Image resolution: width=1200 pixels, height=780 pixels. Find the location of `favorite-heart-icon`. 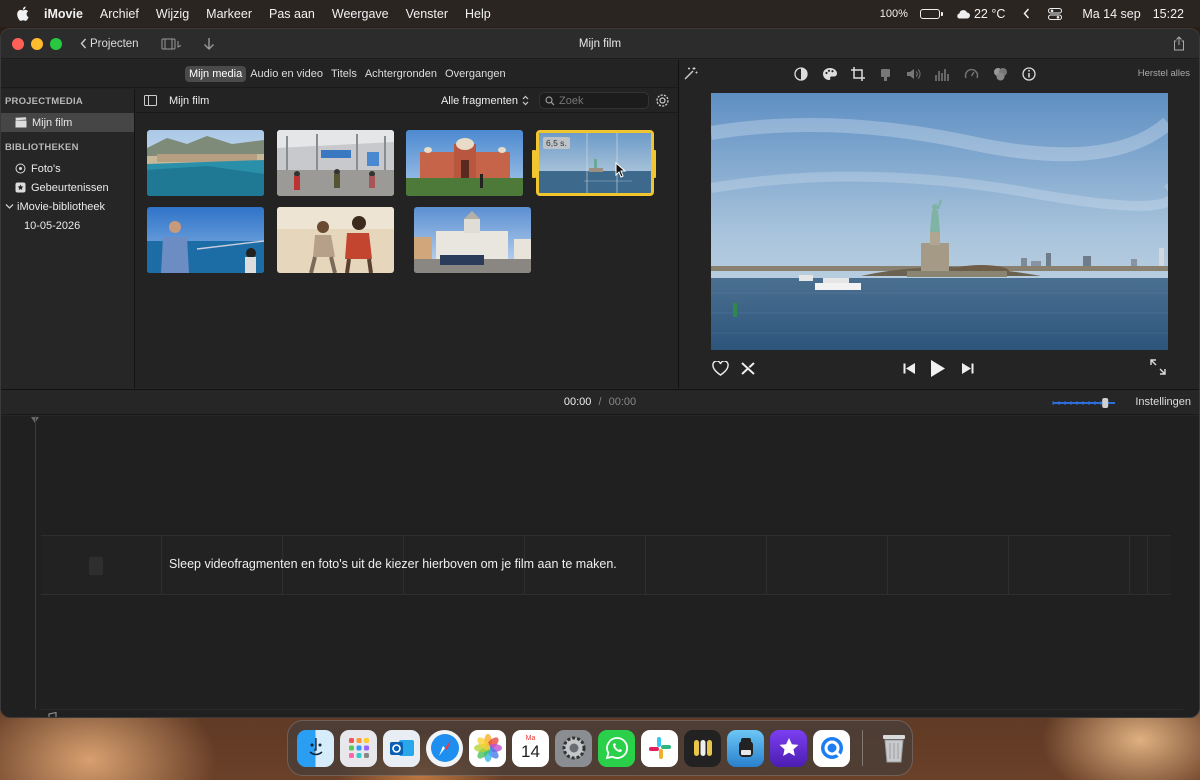

favorite-heart-icon is located at coordinates (720, 368).